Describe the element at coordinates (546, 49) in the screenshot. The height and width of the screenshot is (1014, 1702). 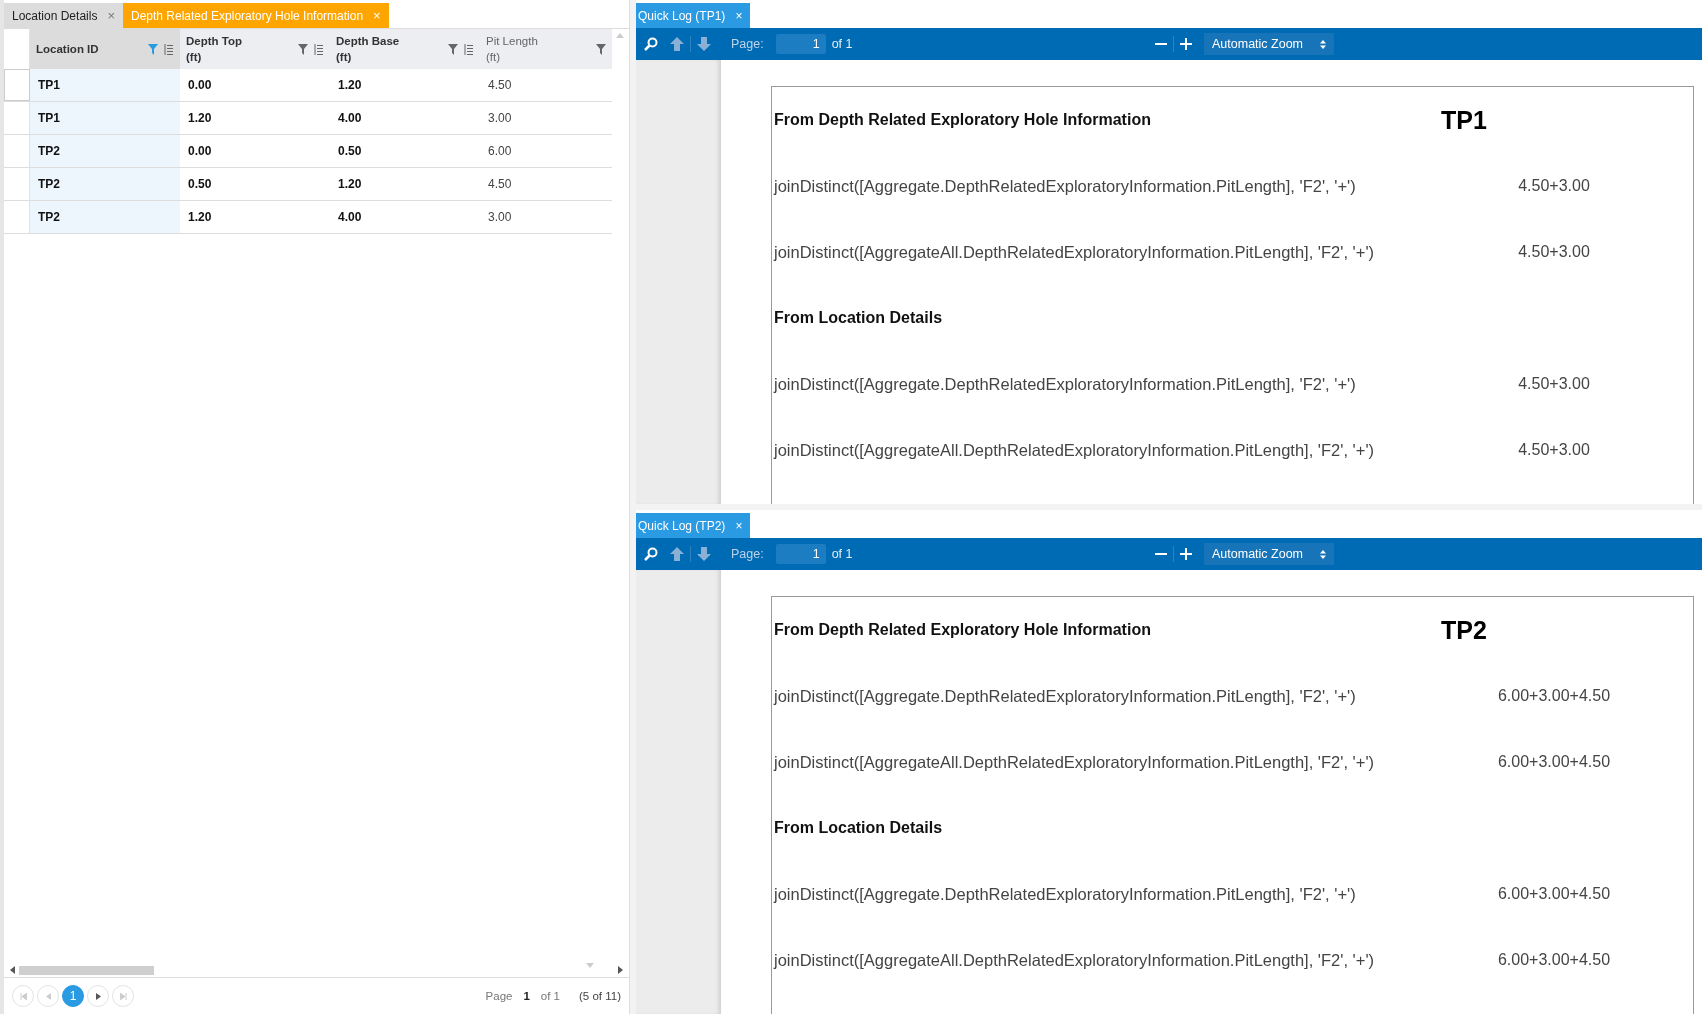
I see `column-header: Pit Length (ft)` at that location.